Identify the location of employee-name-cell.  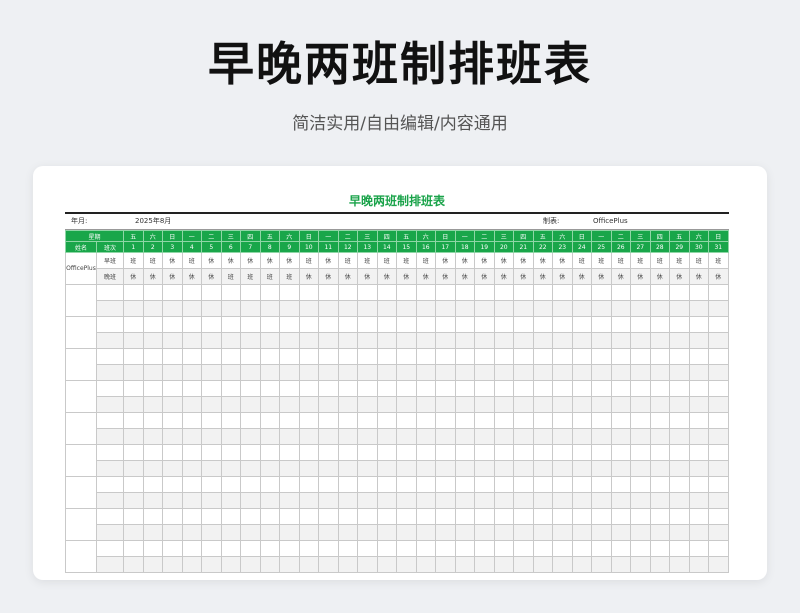
(81, 332).